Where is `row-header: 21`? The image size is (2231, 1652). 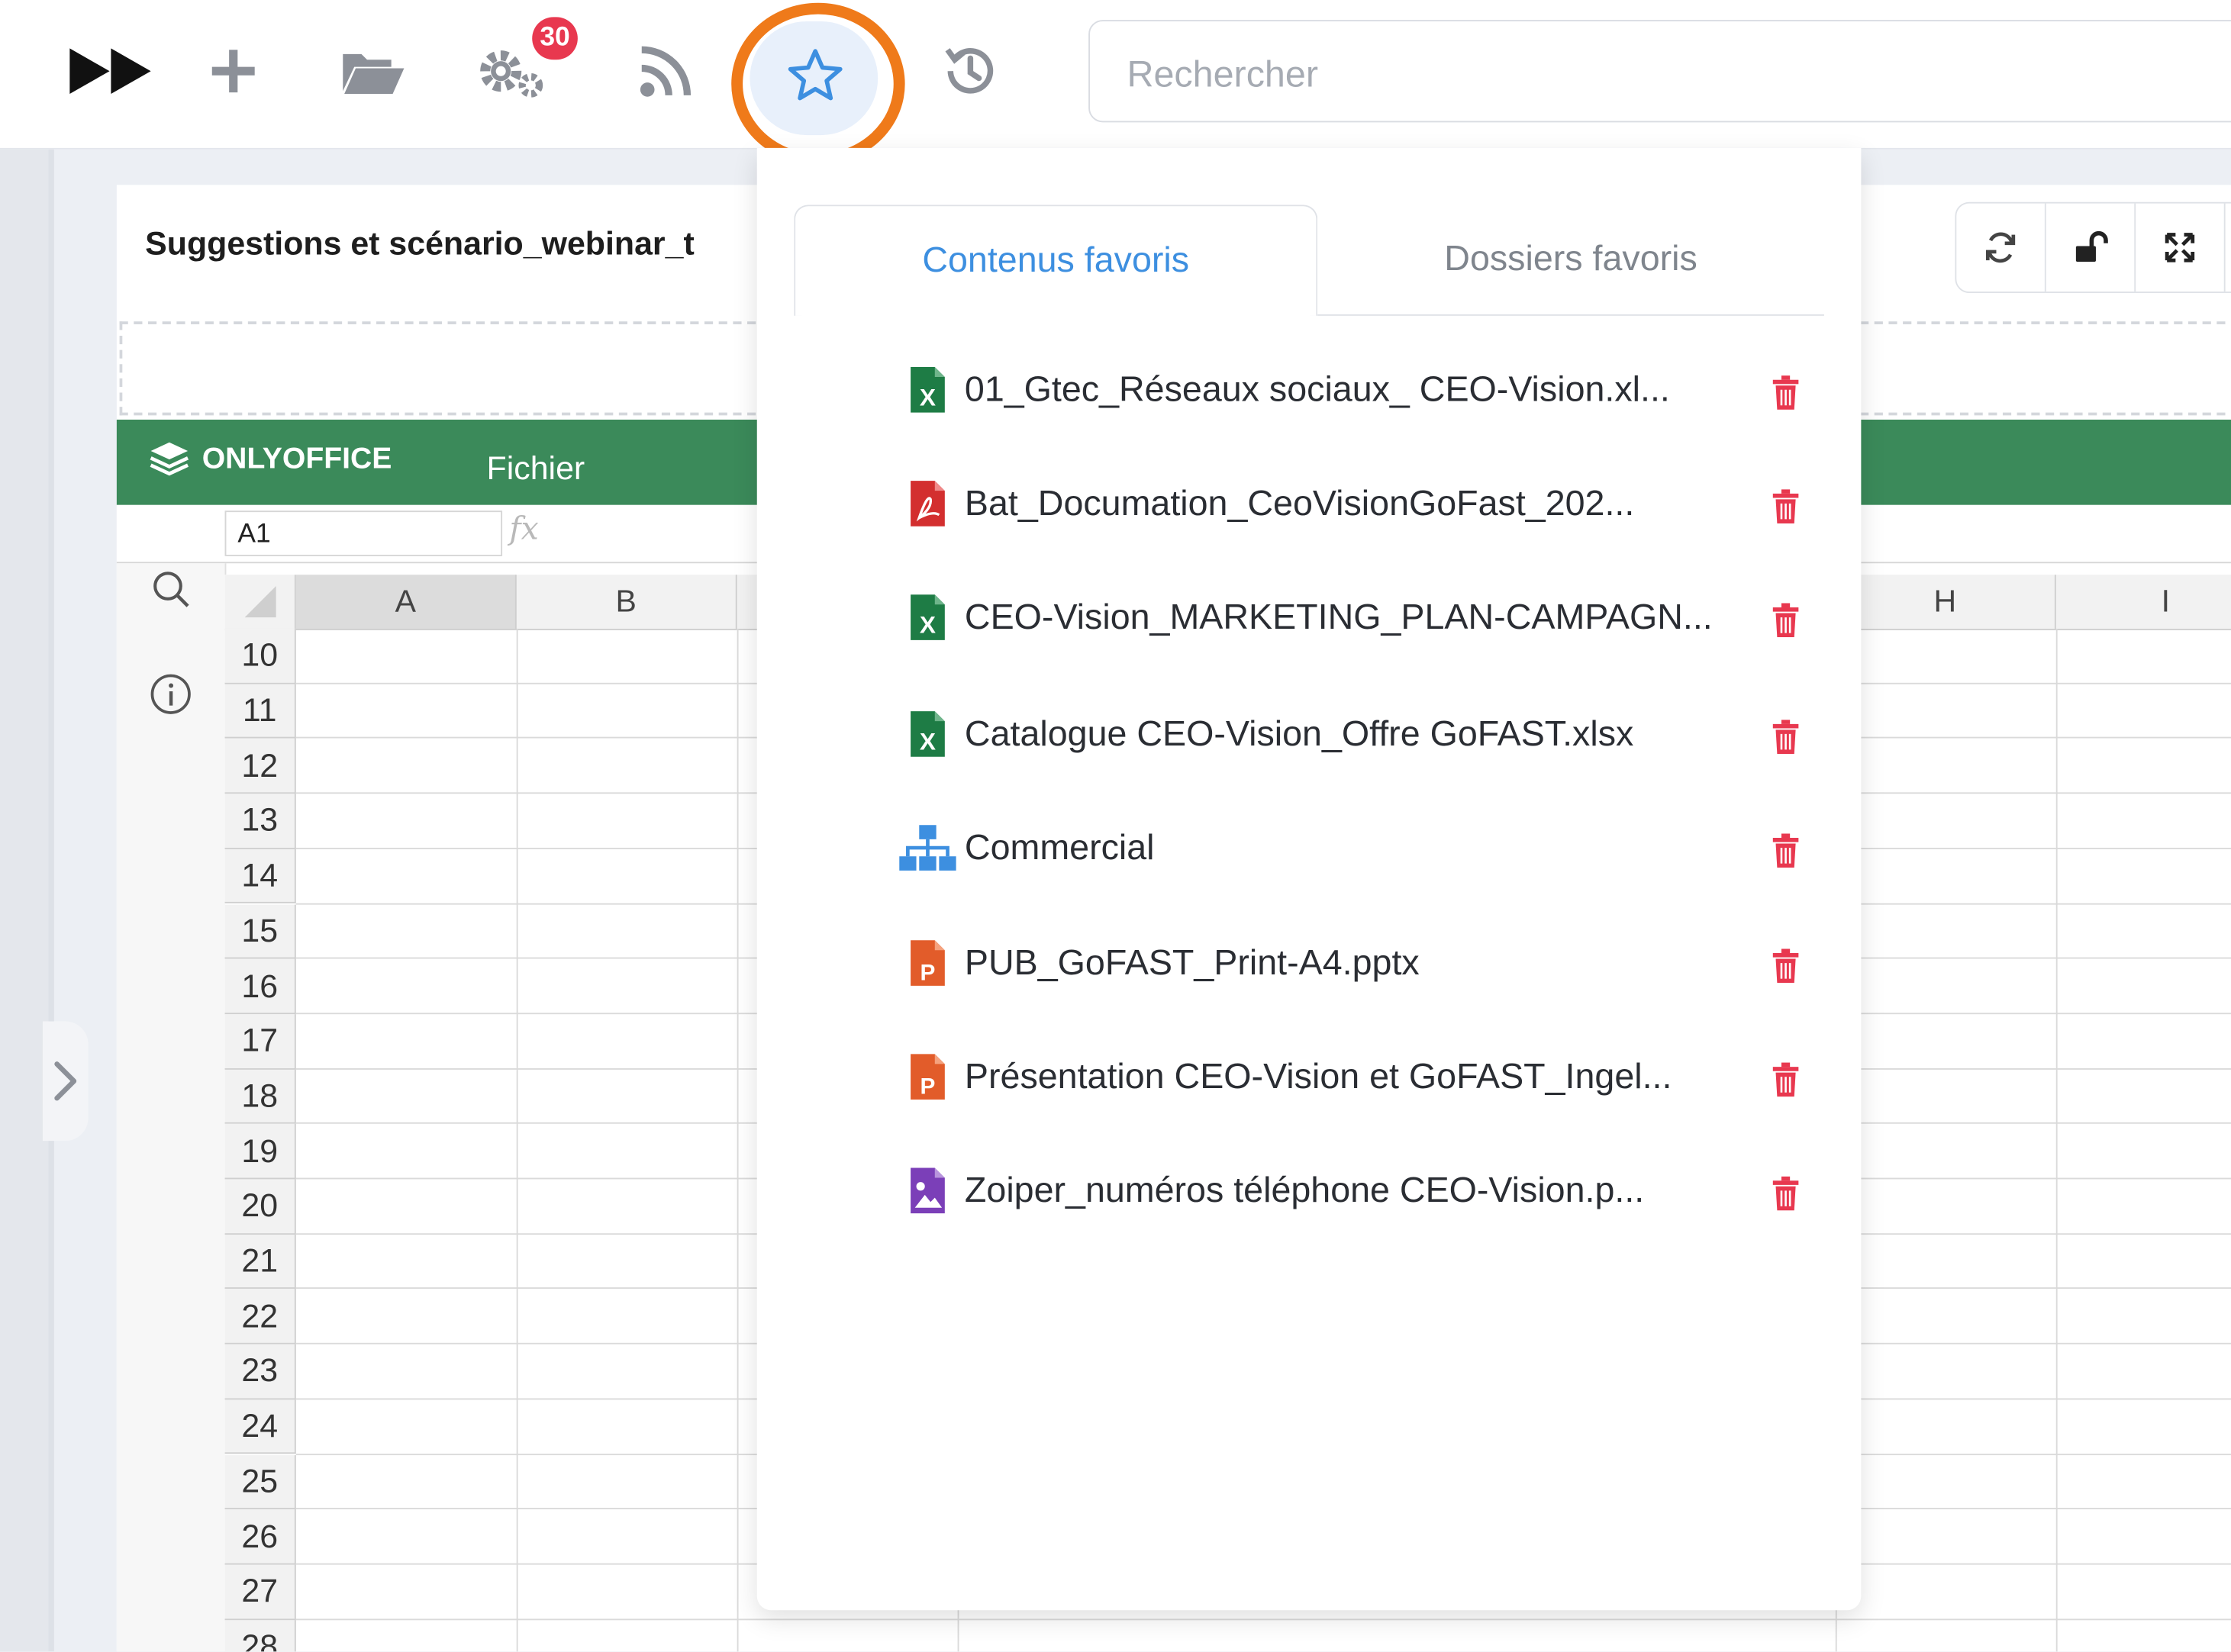
row-header: 21 is located at coordinates (260, 1262).